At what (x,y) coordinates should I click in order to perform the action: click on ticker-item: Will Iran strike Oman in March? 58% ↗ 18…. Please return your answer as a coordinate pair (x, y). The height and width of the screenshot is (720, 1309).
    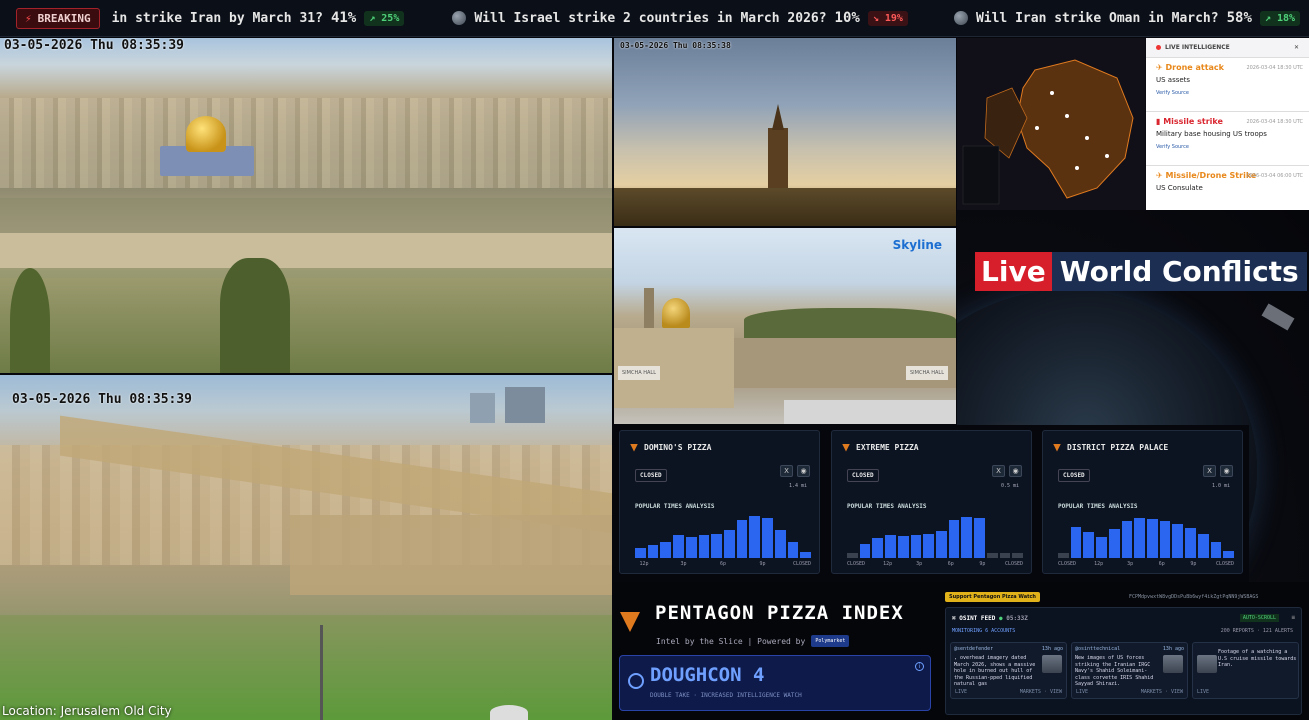
    Looking at the image, I should click on (1126, 18).